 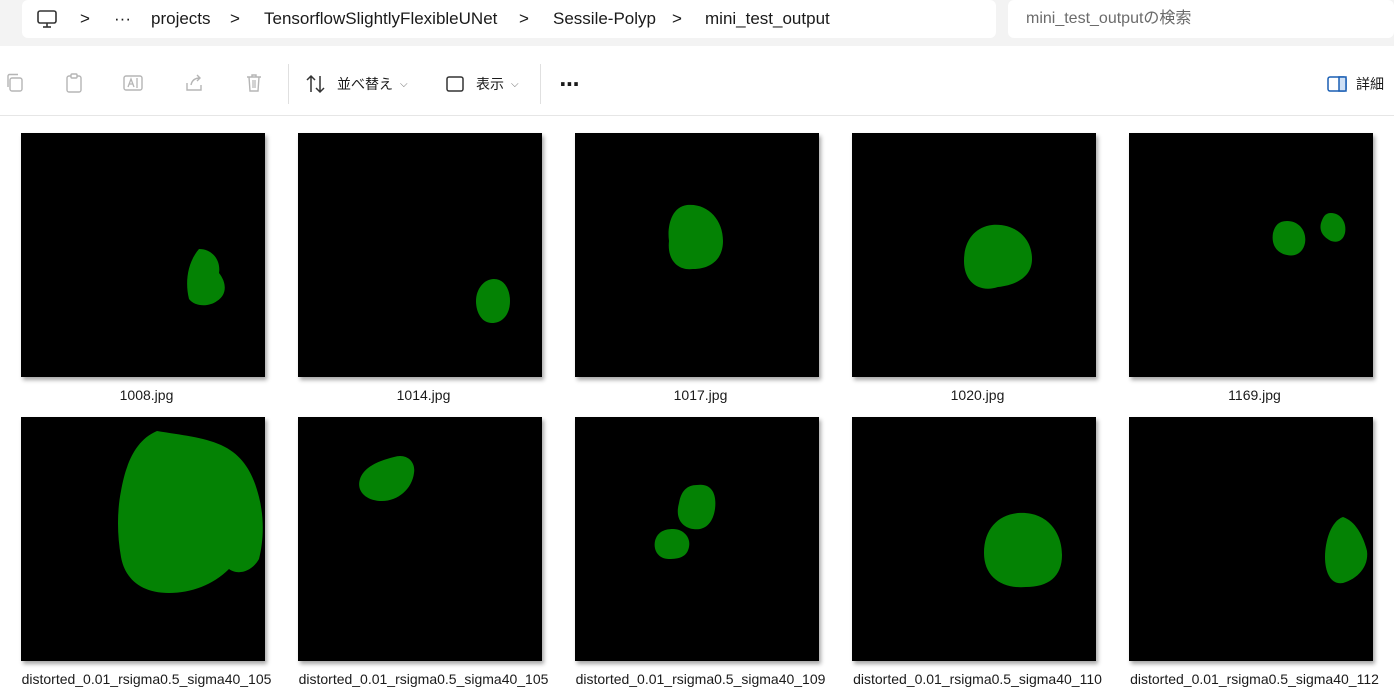 I want to click on sort-icon, so click(x=315, y=84).